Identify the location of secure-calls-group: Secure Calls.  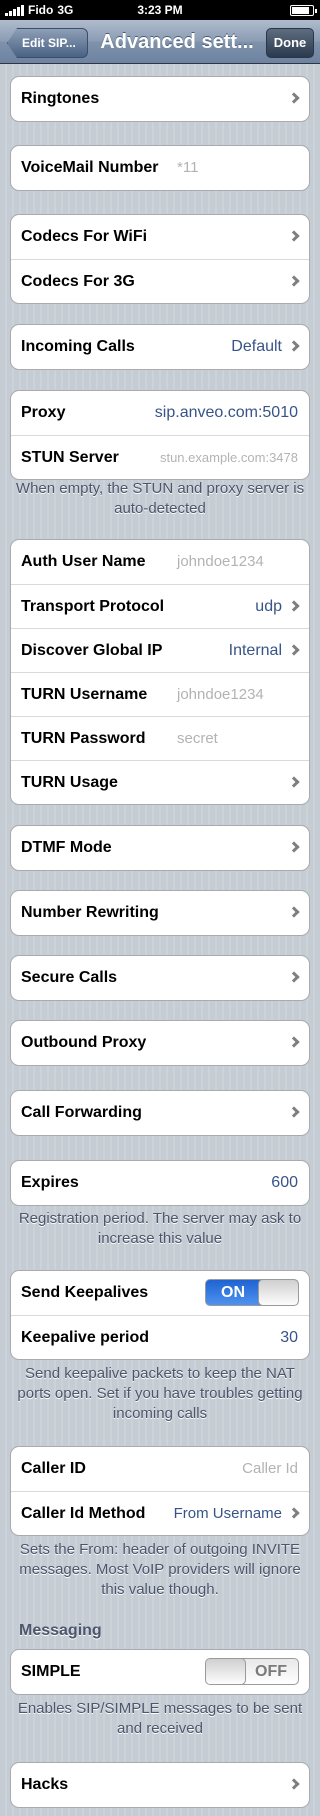
(160, 978).